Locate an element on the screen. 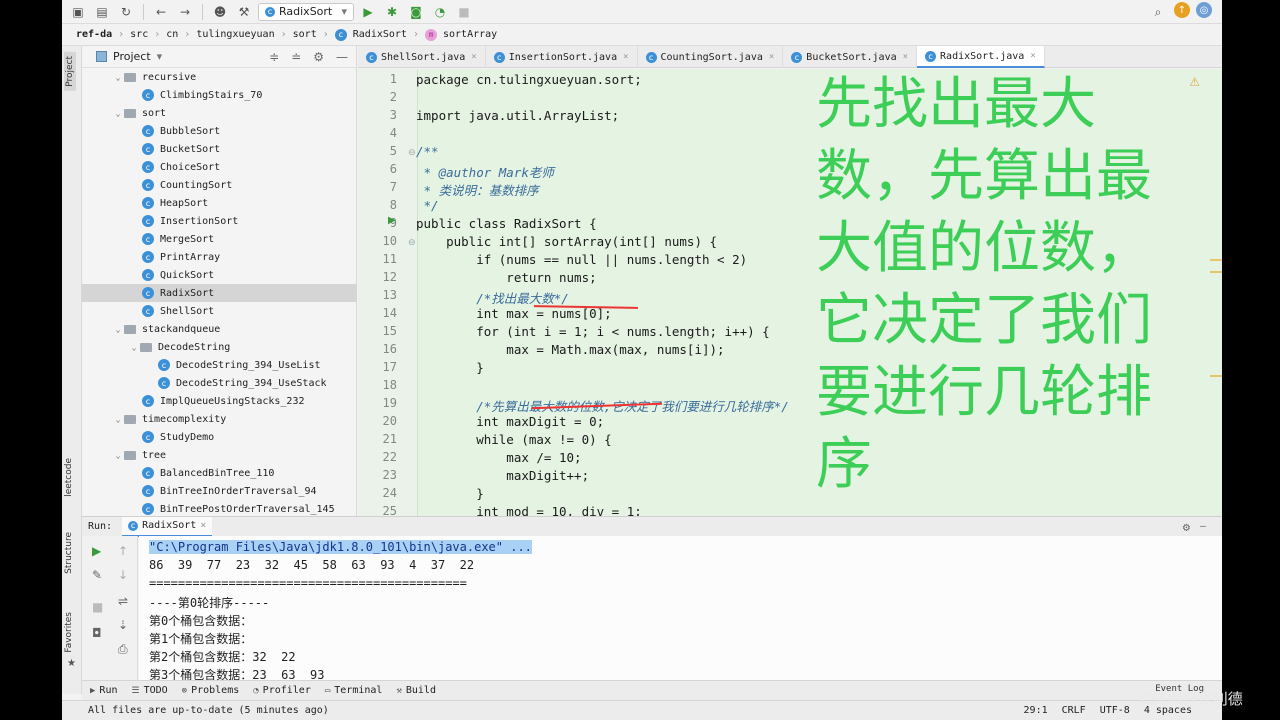  tree-folder: ⌄ DecodeString is located at coordinates (219, 347).